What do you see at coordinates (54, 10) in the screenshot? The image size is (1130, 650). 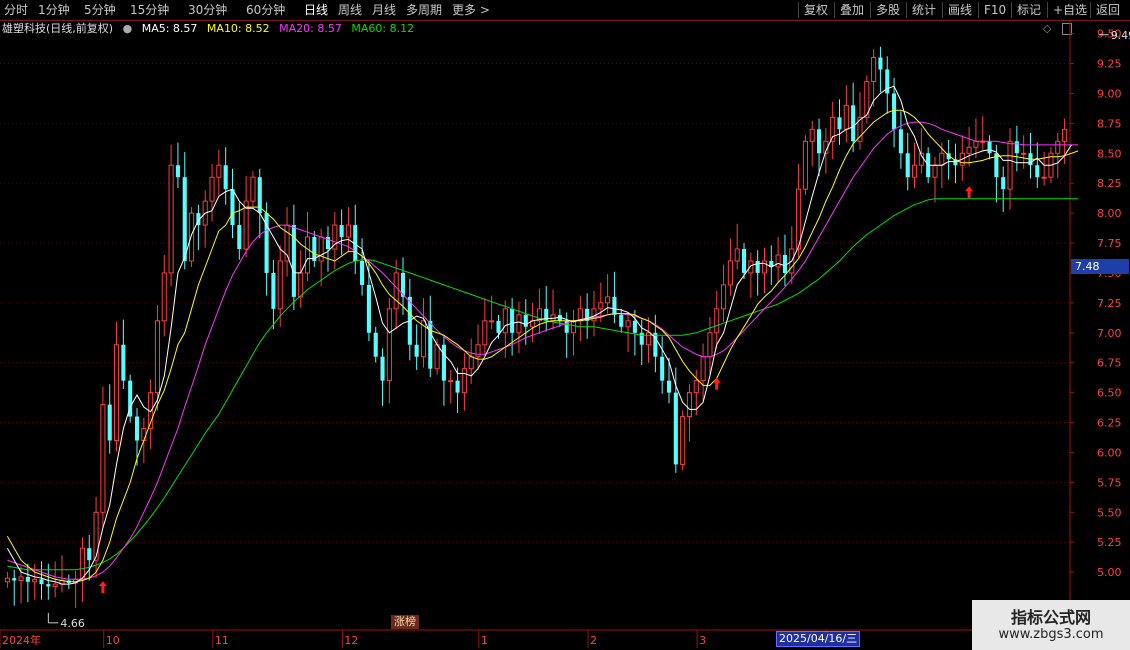 I see `period-tab-1: 1分钟` at bounding box center [54, 10].